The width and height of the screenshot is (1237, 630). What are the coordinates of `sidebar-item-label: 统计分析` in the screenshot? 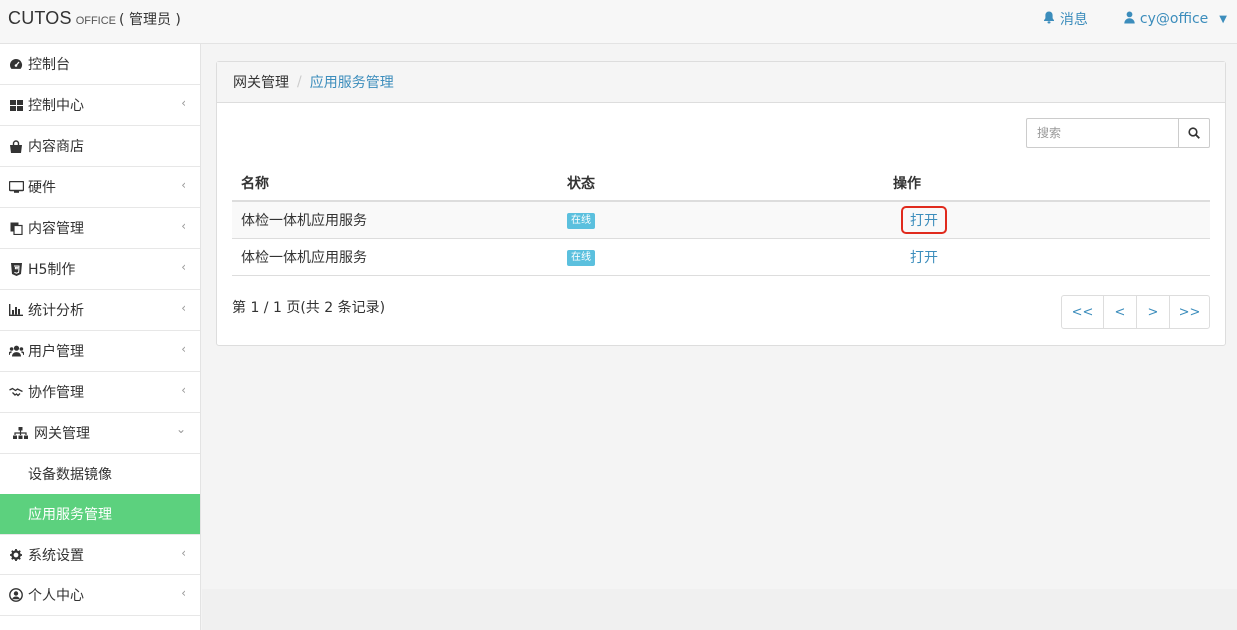 It's located at (56, 311).